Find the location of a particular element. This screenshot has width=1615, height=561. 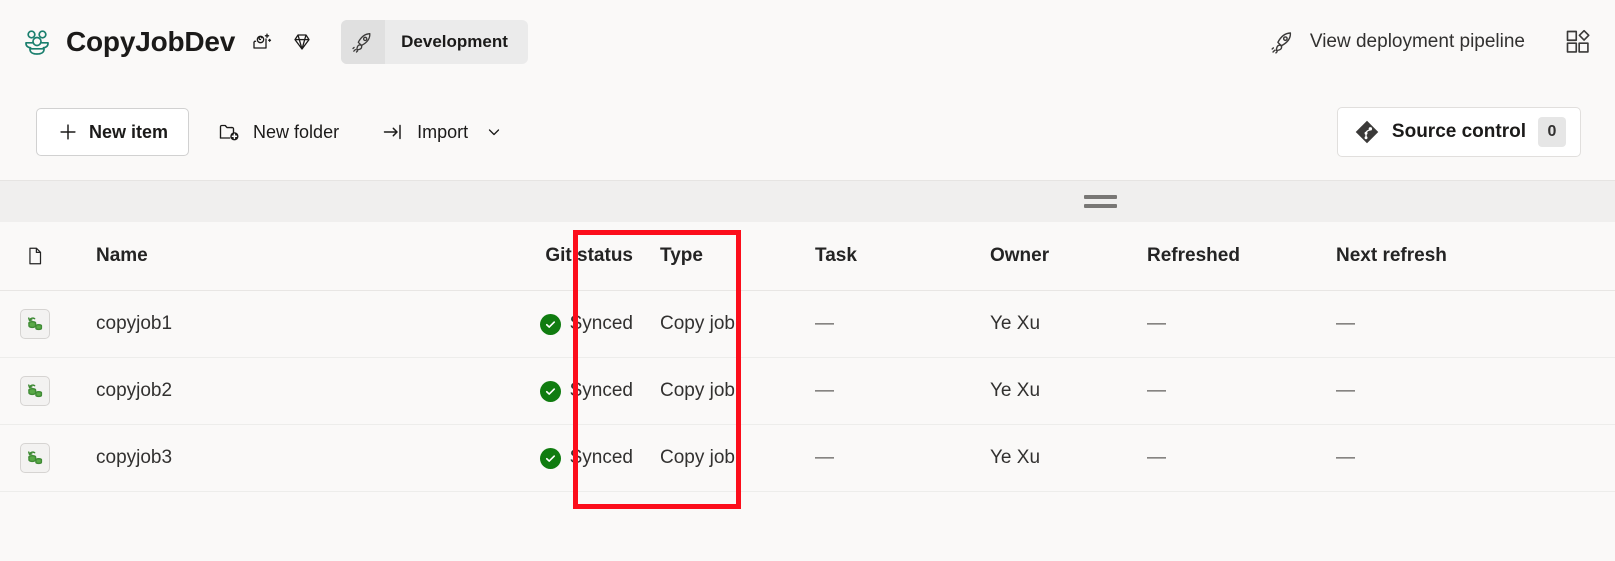

view-deployment-pipeline-label: View deployment pipeline is located at coordinates (1417, 41).